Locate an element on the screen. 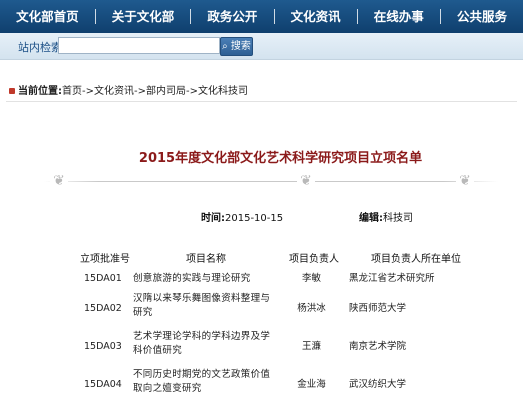  breadcrumb-path: 首页->文化资讯->部内司局->文化科技司 is located at coordinates (155, 91).